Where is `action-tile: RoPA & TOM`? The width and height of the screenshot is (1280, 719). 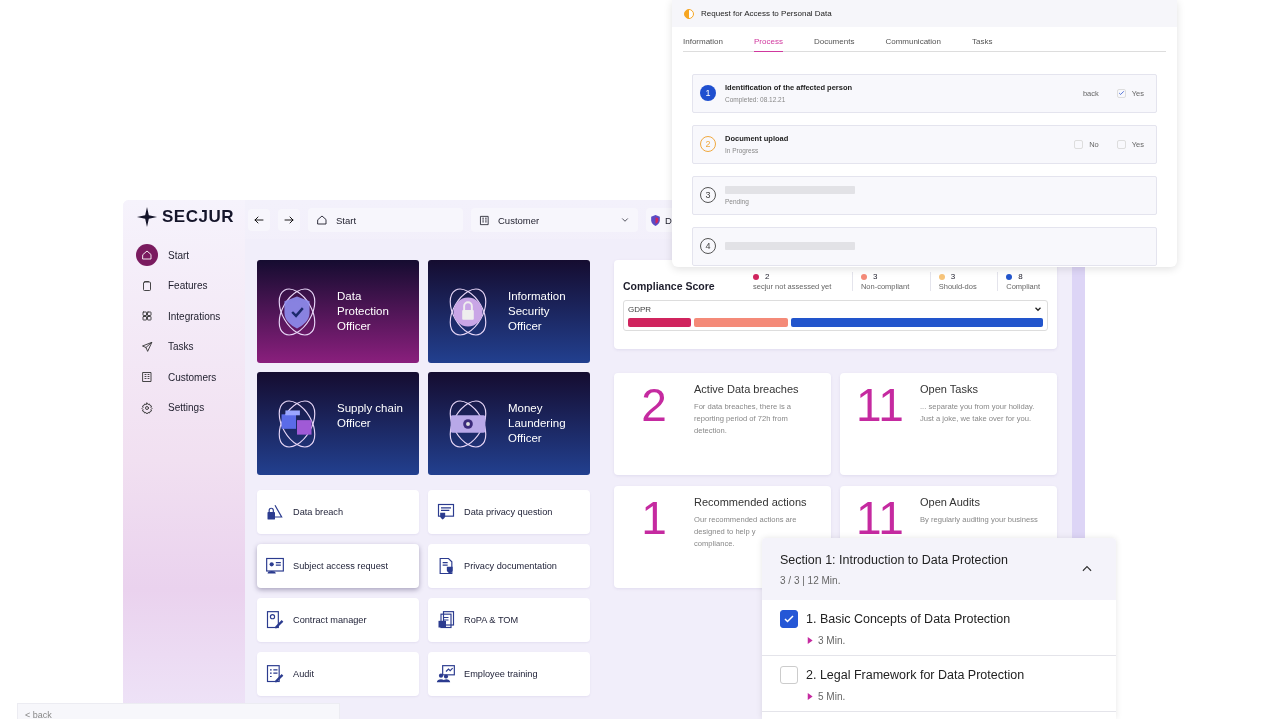 action-tile: RoPA & TOM is located at coordinates (509, 620).